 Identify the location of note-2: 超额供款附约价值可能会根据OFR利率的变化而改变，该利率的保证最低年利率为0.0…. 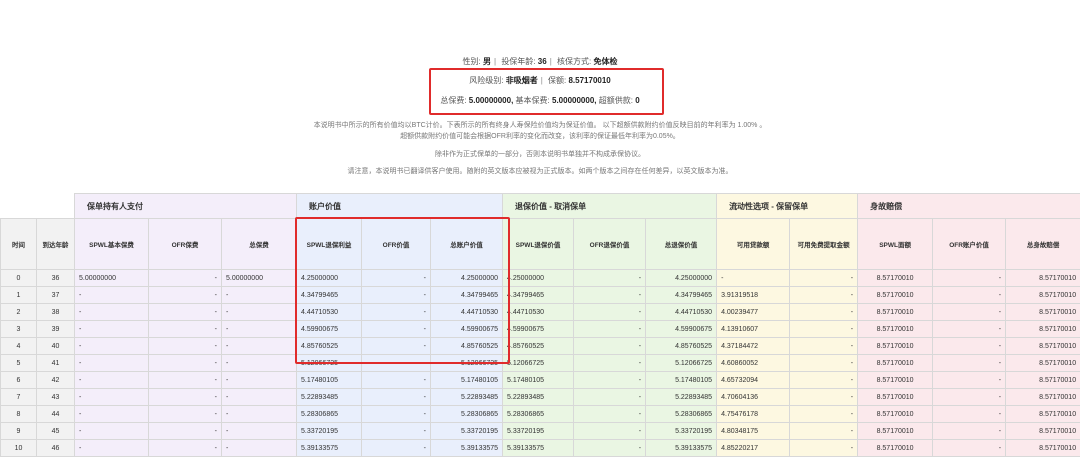
(540, 136).